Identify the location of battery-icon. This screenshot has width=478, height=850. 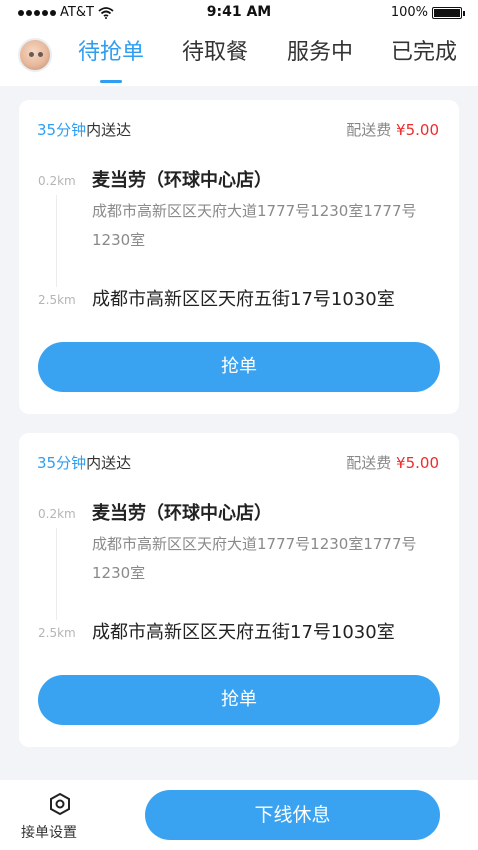
(448, 12).